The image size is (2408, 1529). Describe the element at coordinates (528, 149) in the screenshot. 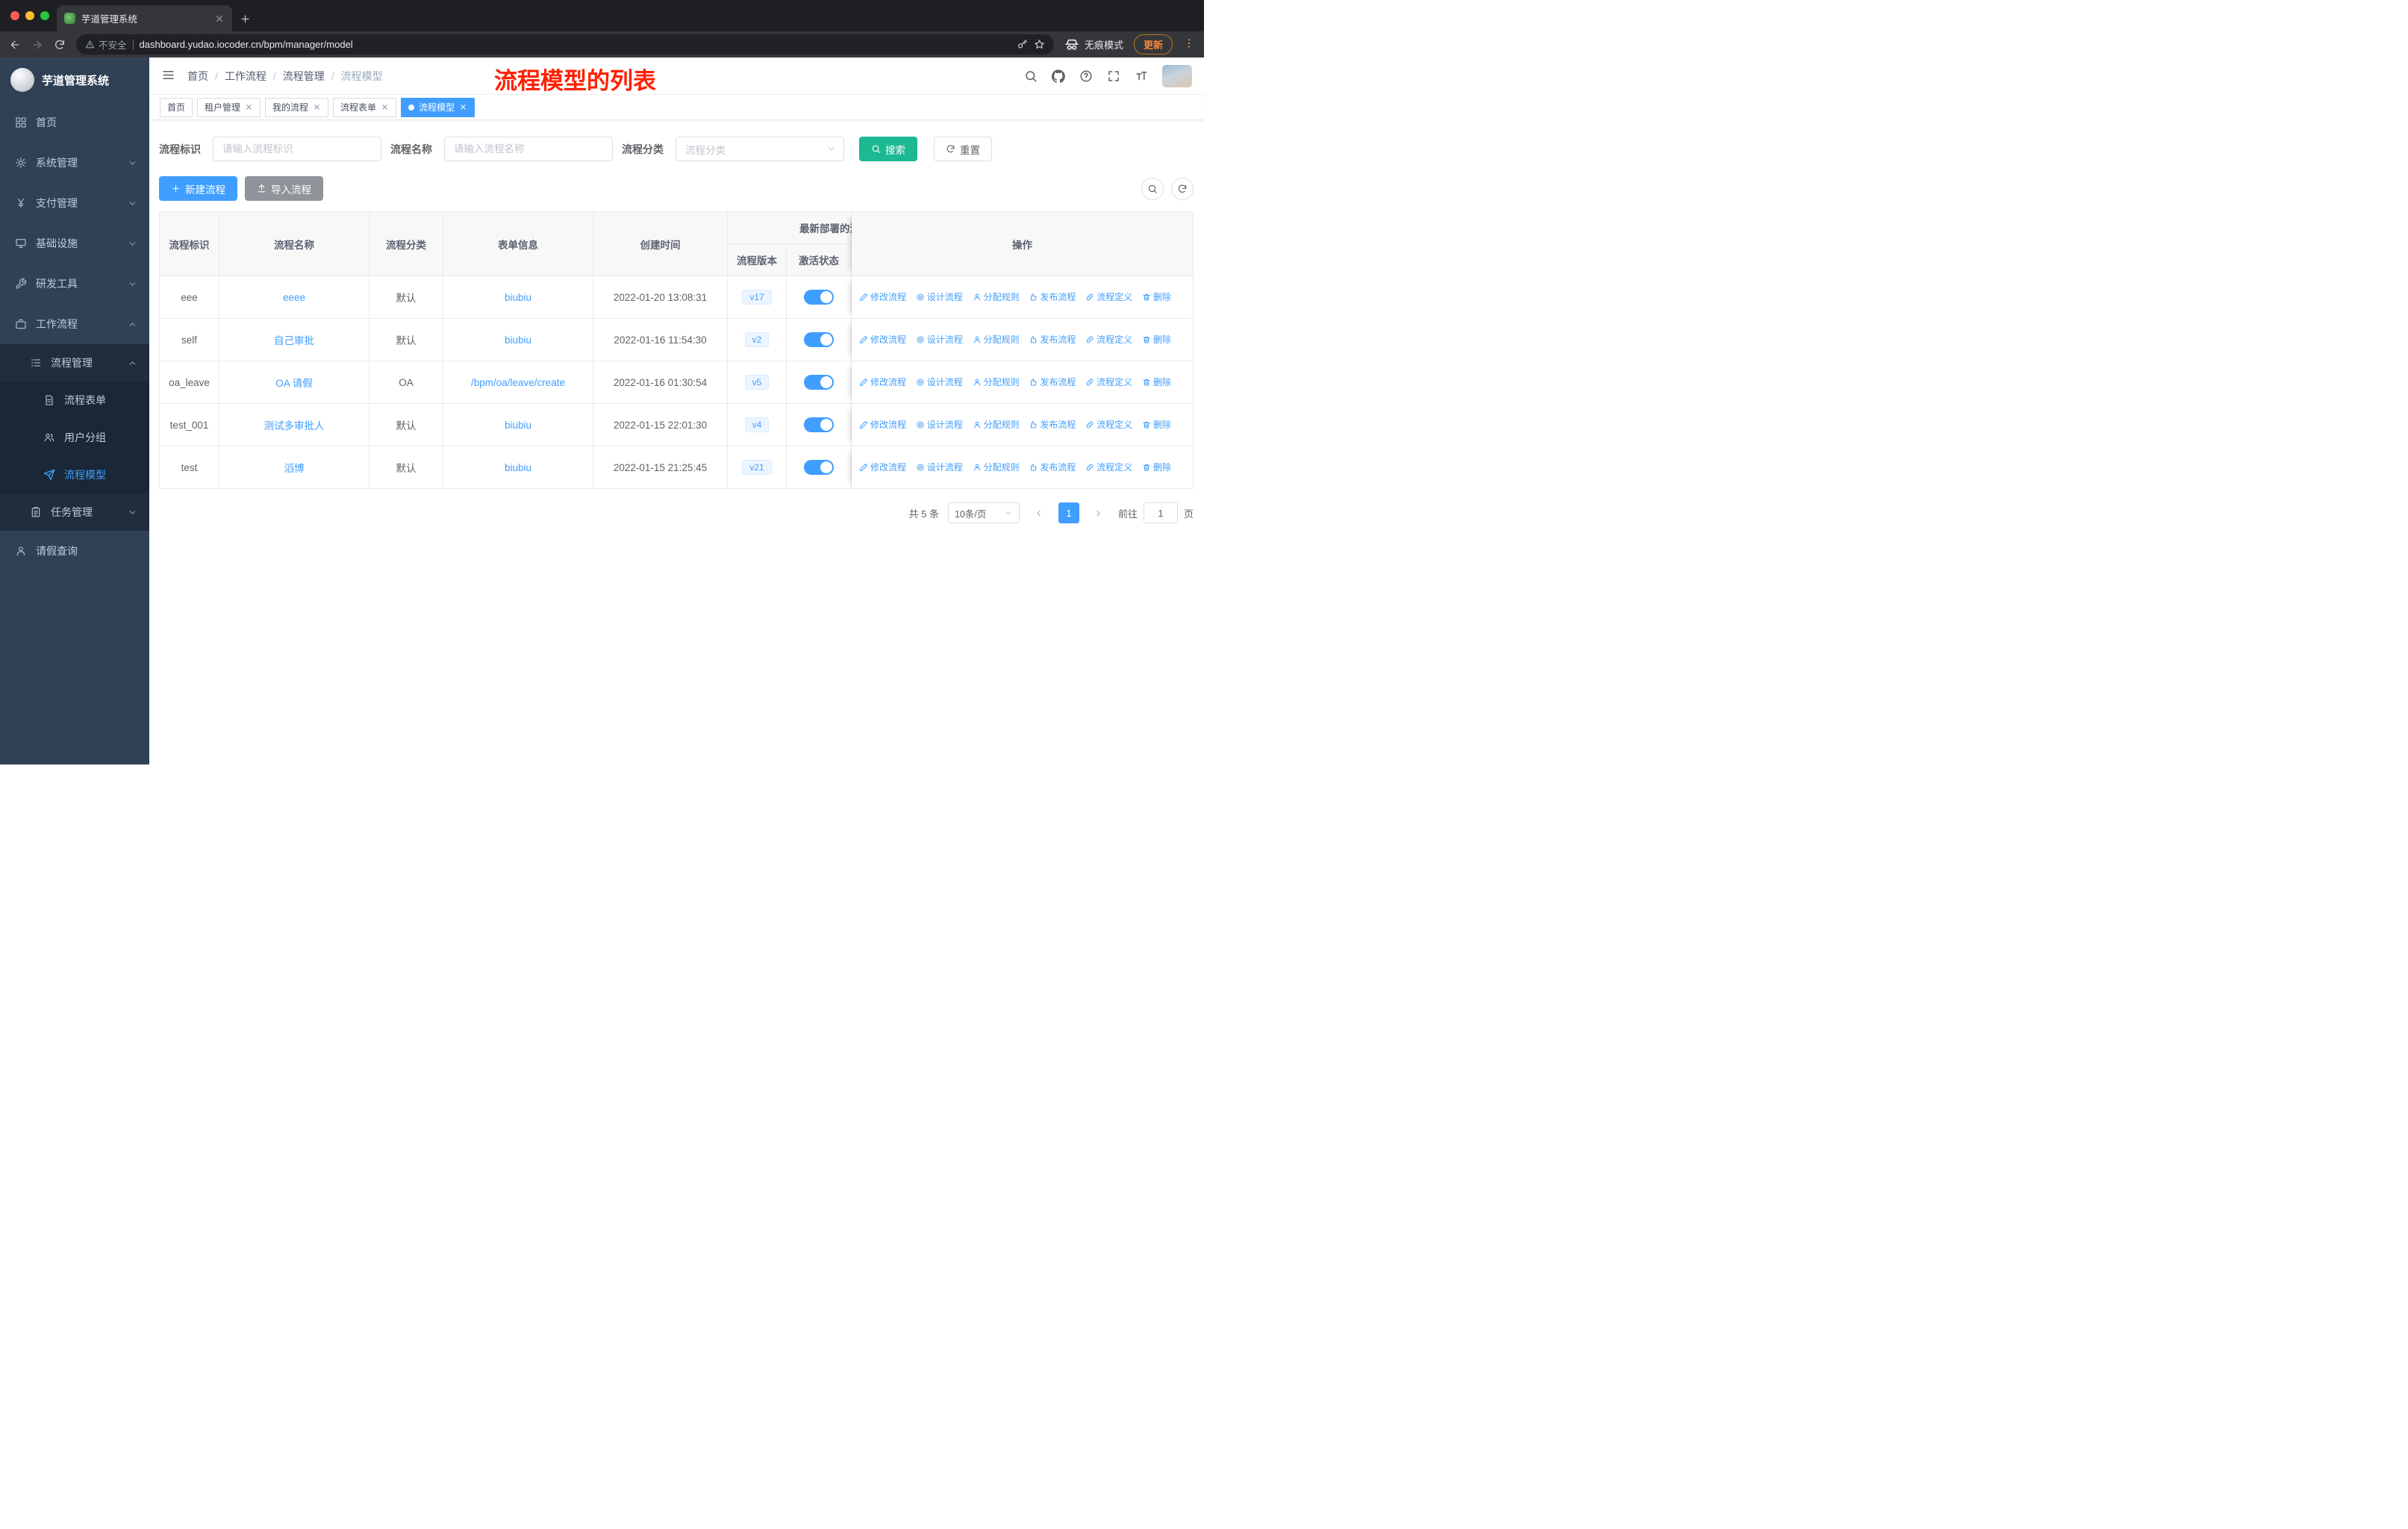

I see `process-name-input` at that location.